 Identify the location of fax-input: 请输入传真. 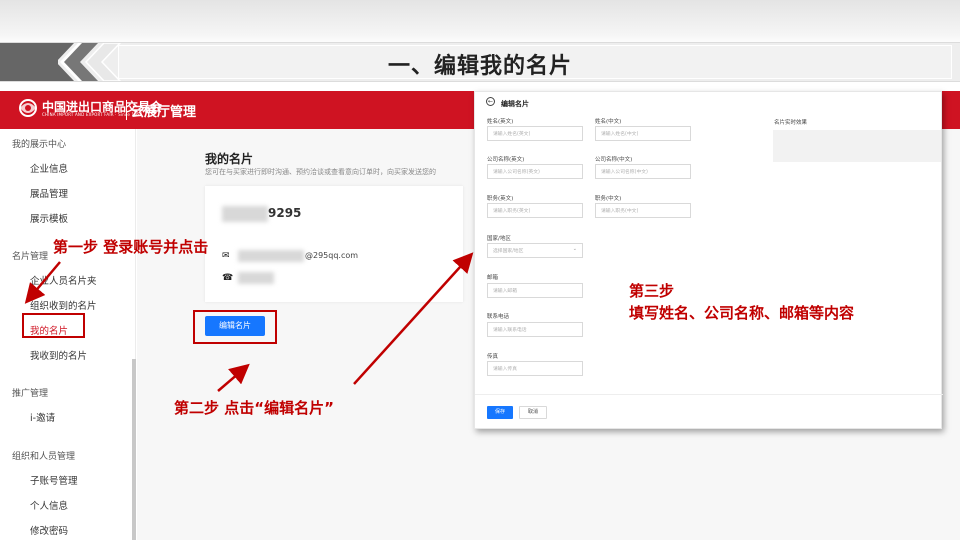
(535, 368).